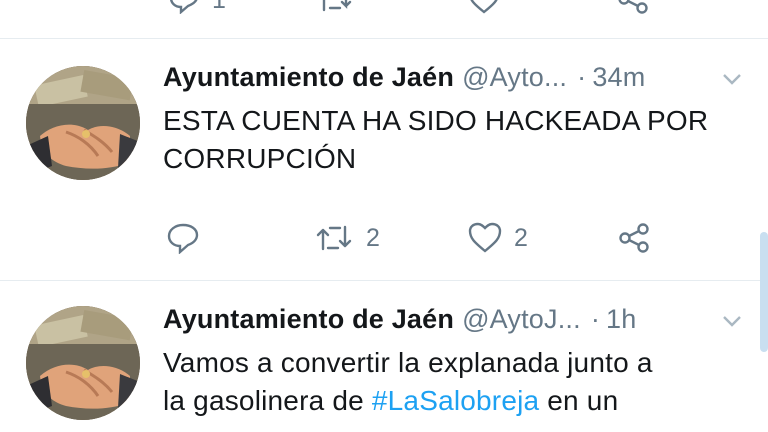  I want to click on reply-action, so click(183, 238).